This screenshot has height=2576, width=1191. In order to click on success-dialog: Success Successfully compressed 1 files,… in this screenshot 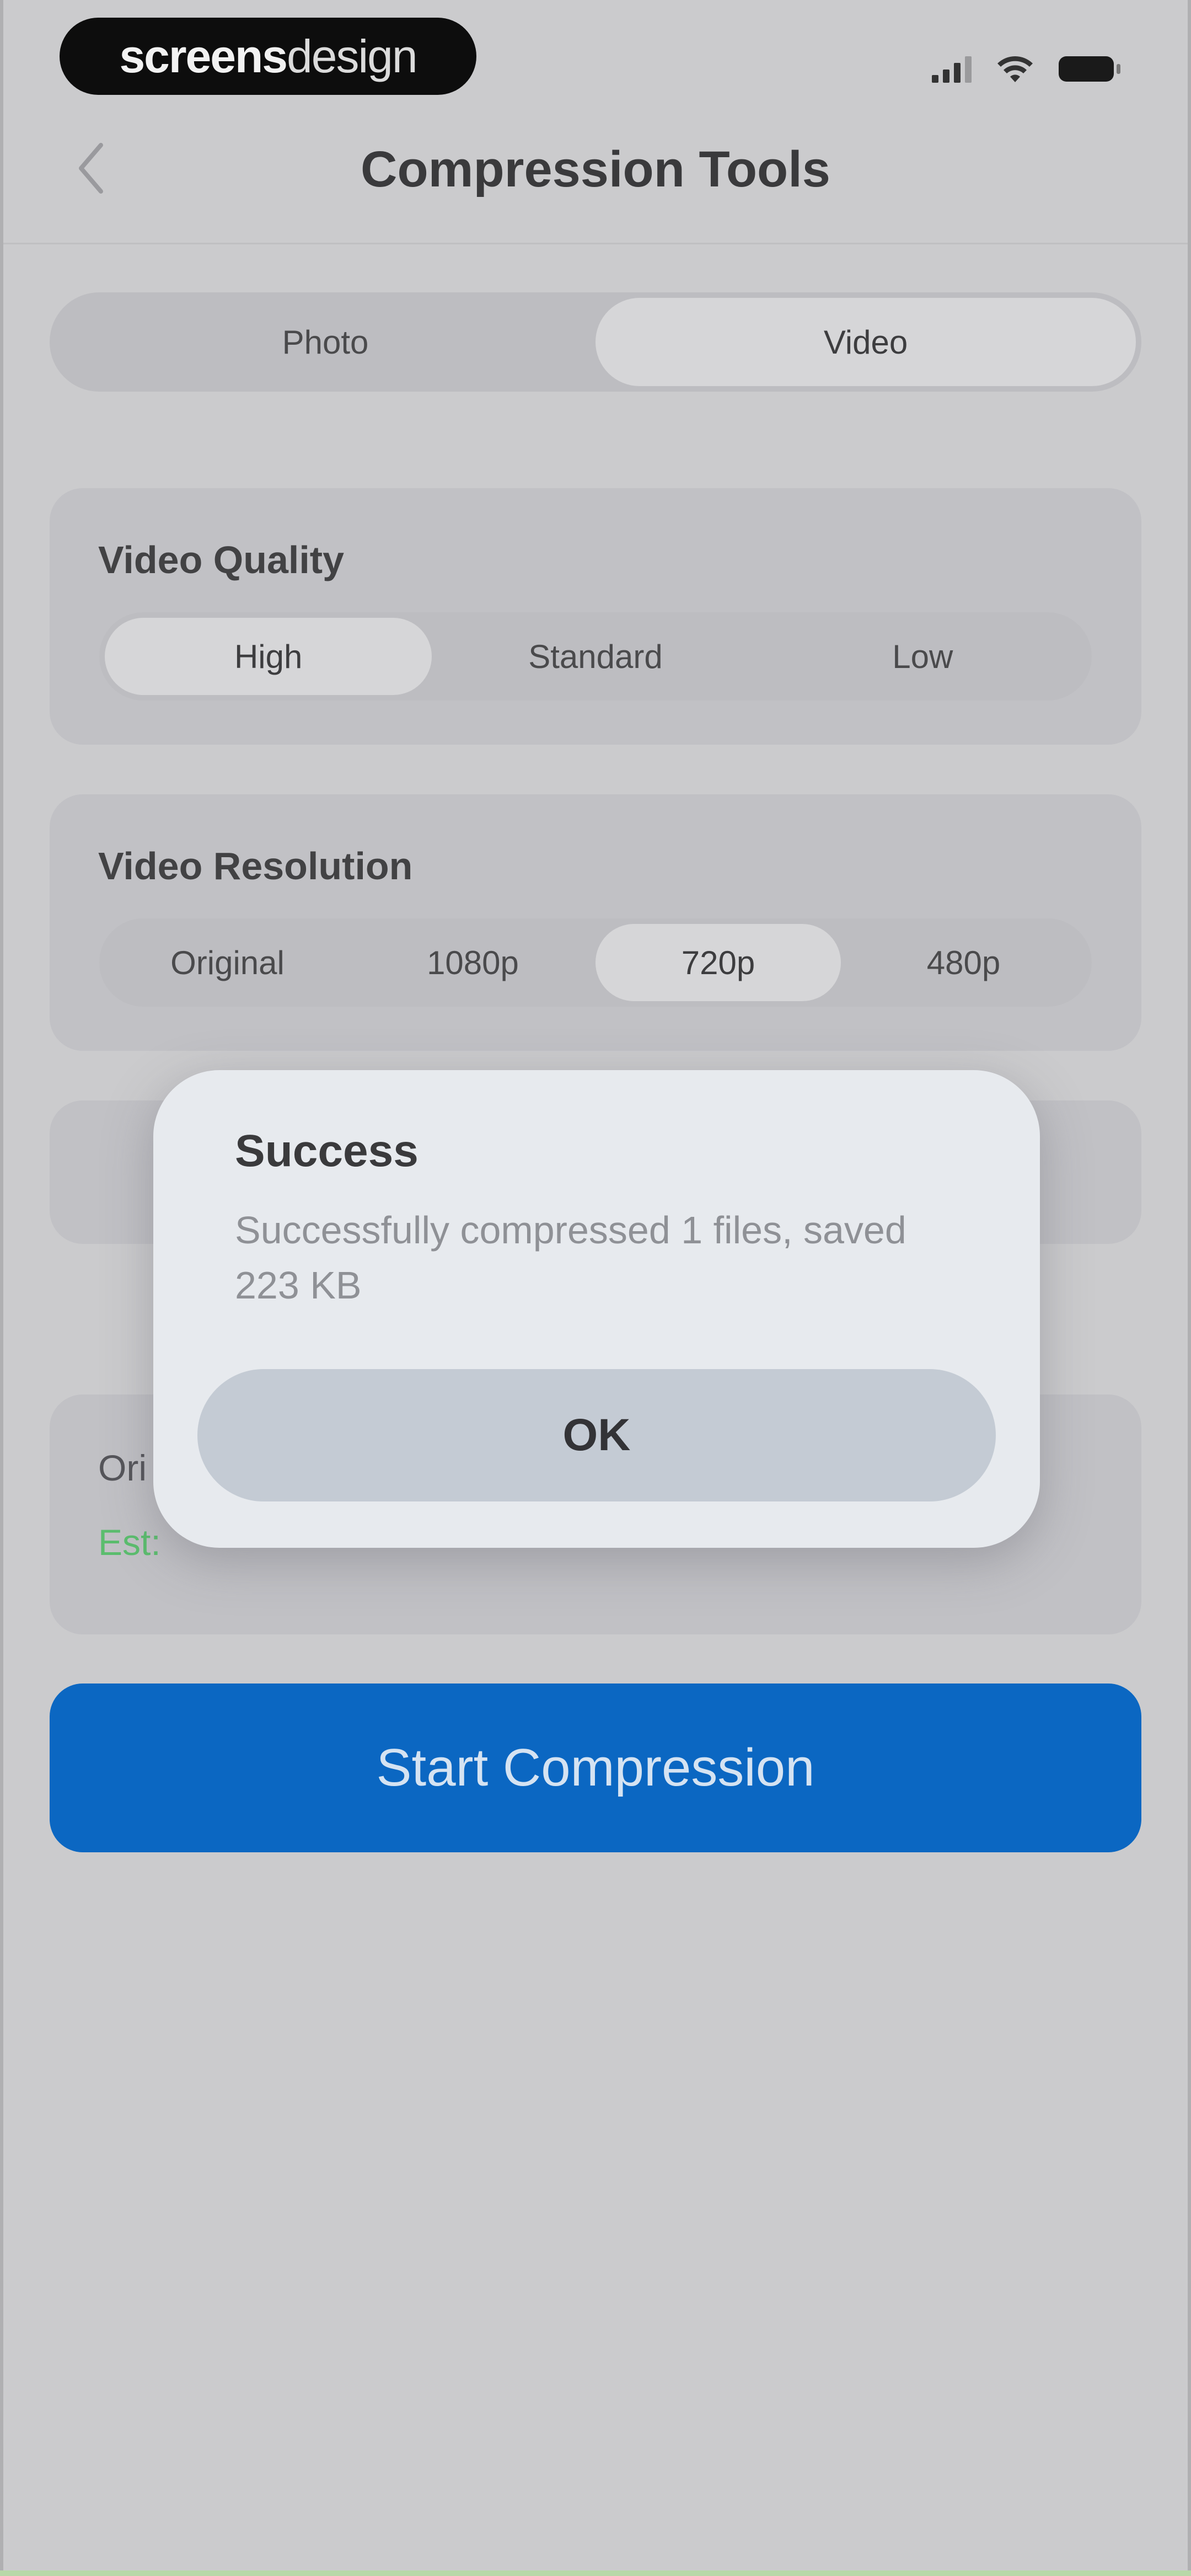, I will do `click(596, 1309)`.